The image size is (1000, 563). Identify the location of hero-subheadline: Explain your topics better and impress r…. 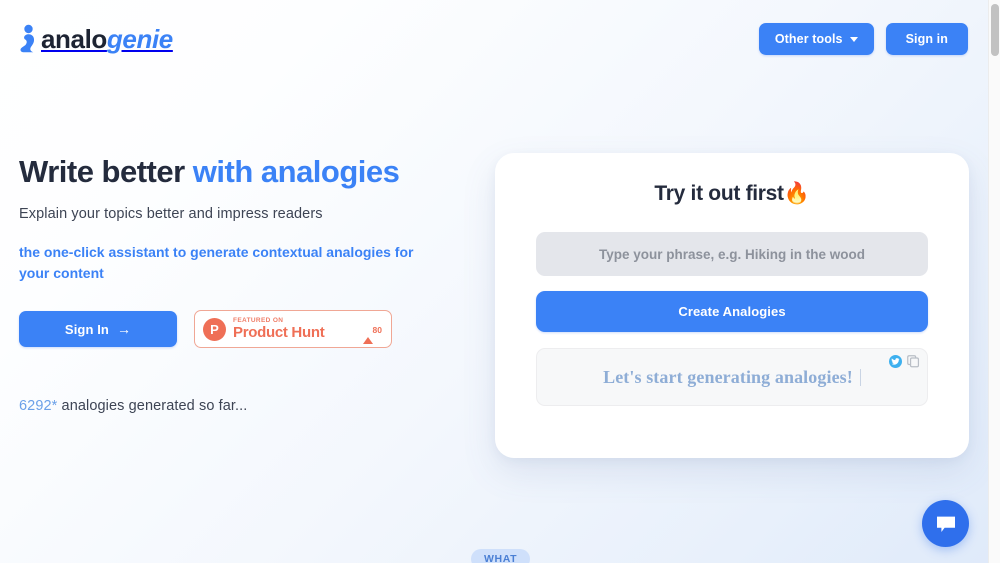
(171, 213).